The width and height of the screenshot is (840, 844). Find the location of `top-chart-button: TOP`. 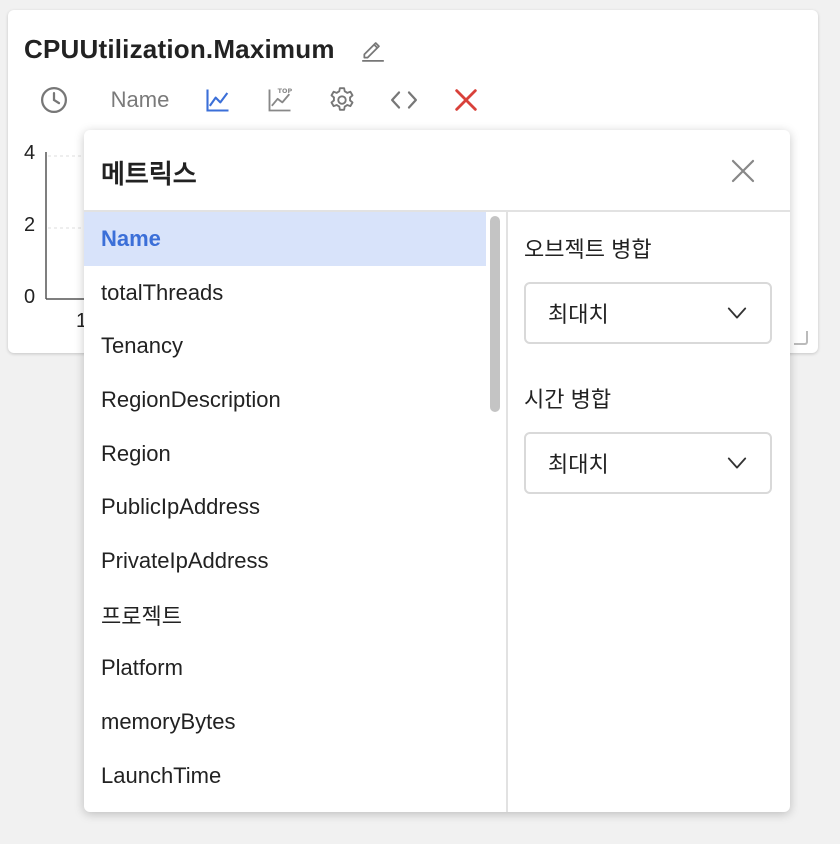

top-chart-button: TOP is located at coordinates (280, 100).